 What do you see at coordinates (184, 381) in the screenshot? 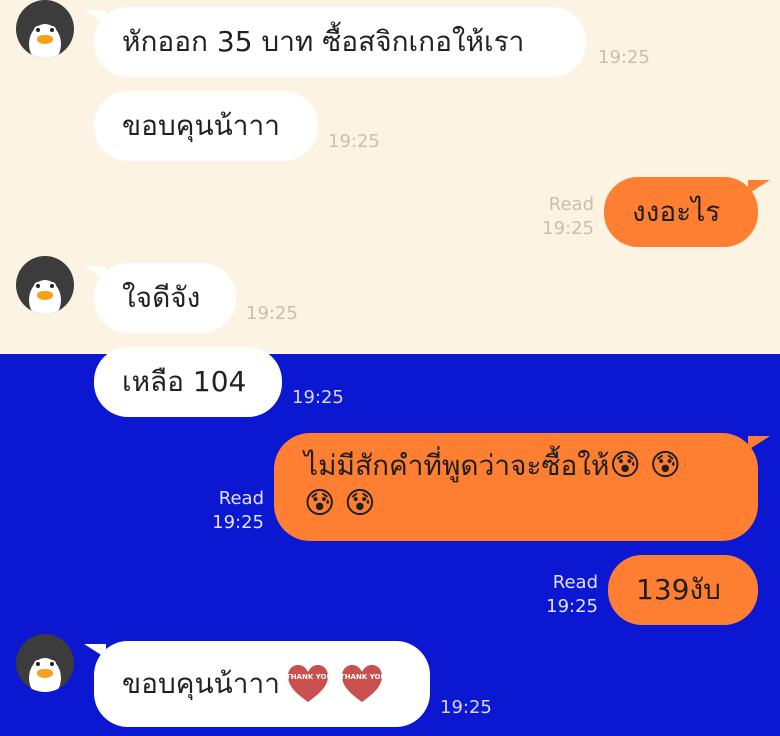
I see `message-text: เหลือ 104` at bounding box center [184, 381].